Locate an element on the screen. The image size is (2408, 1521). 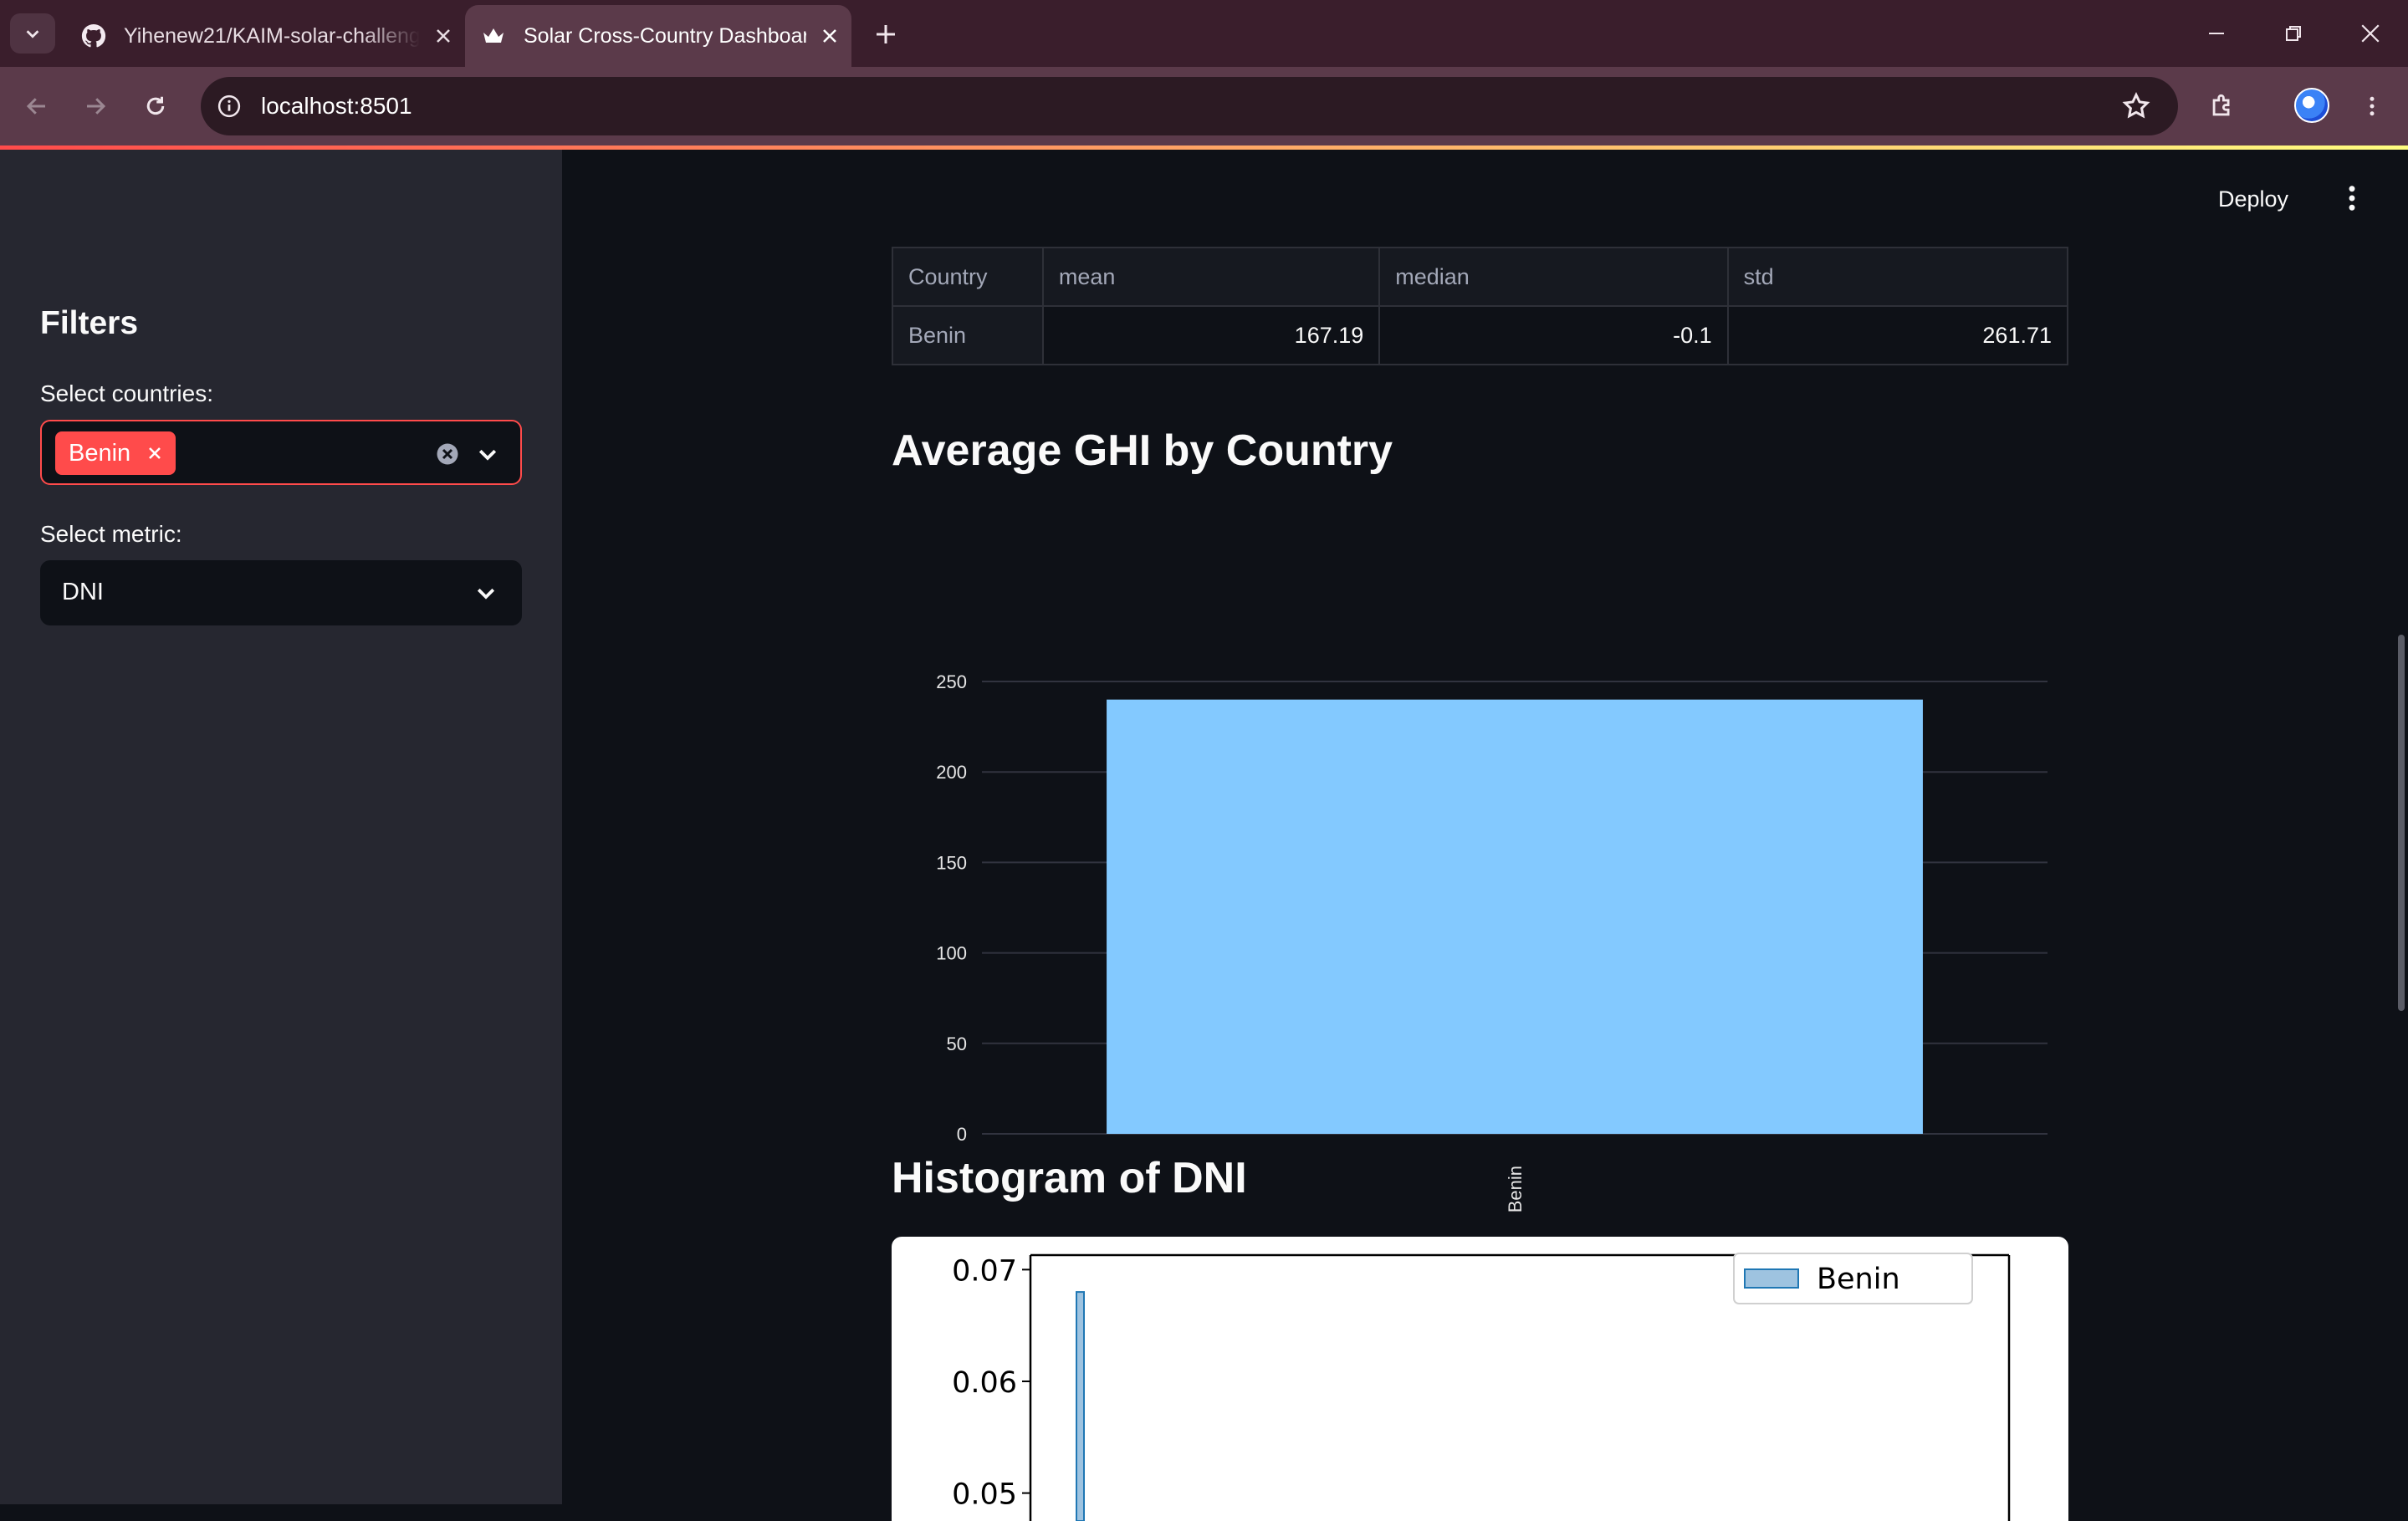
address-bar: localhost:8501 is located at coordinates (1189, 106).